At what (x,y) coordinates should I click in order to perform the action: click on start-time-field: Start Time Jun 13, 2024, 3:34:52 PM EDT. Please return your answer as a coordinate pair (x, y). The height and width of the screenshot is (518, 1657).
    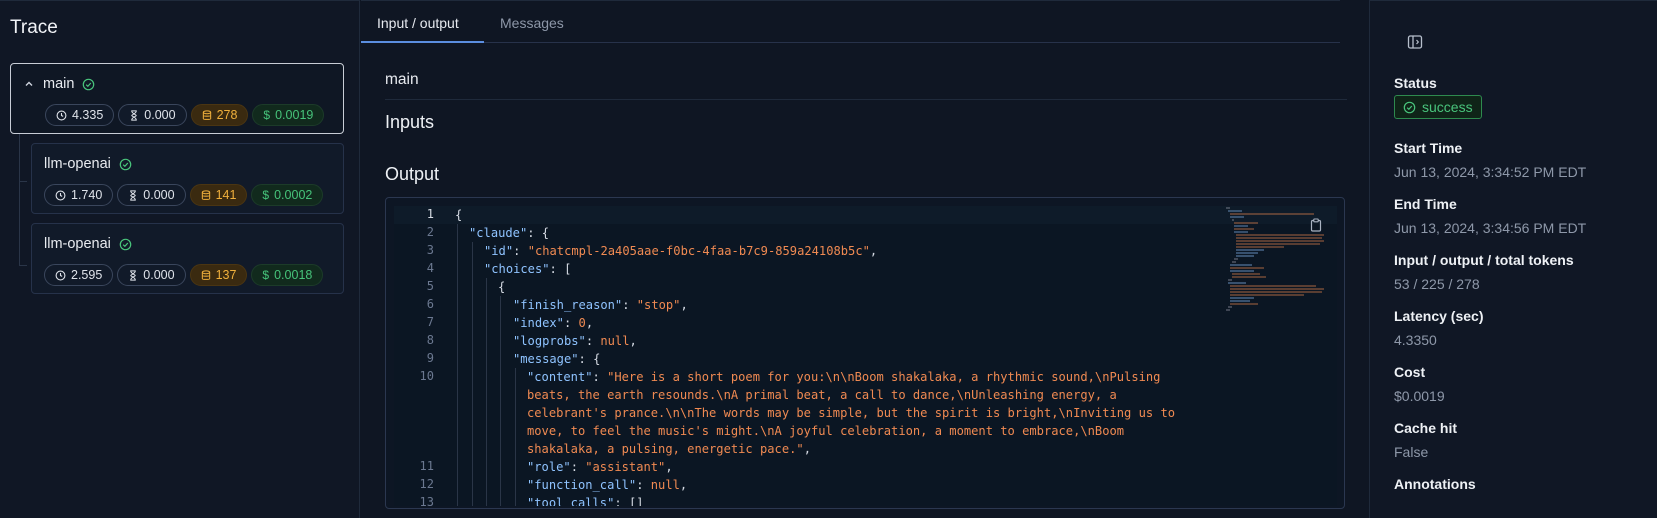
    Looking at the image, I should click on (1490, 160).